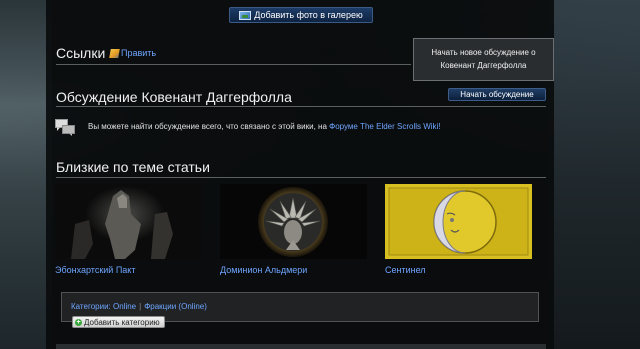 The image size is (640, 349). I want to click on pencil-icon, so click(114, 53).